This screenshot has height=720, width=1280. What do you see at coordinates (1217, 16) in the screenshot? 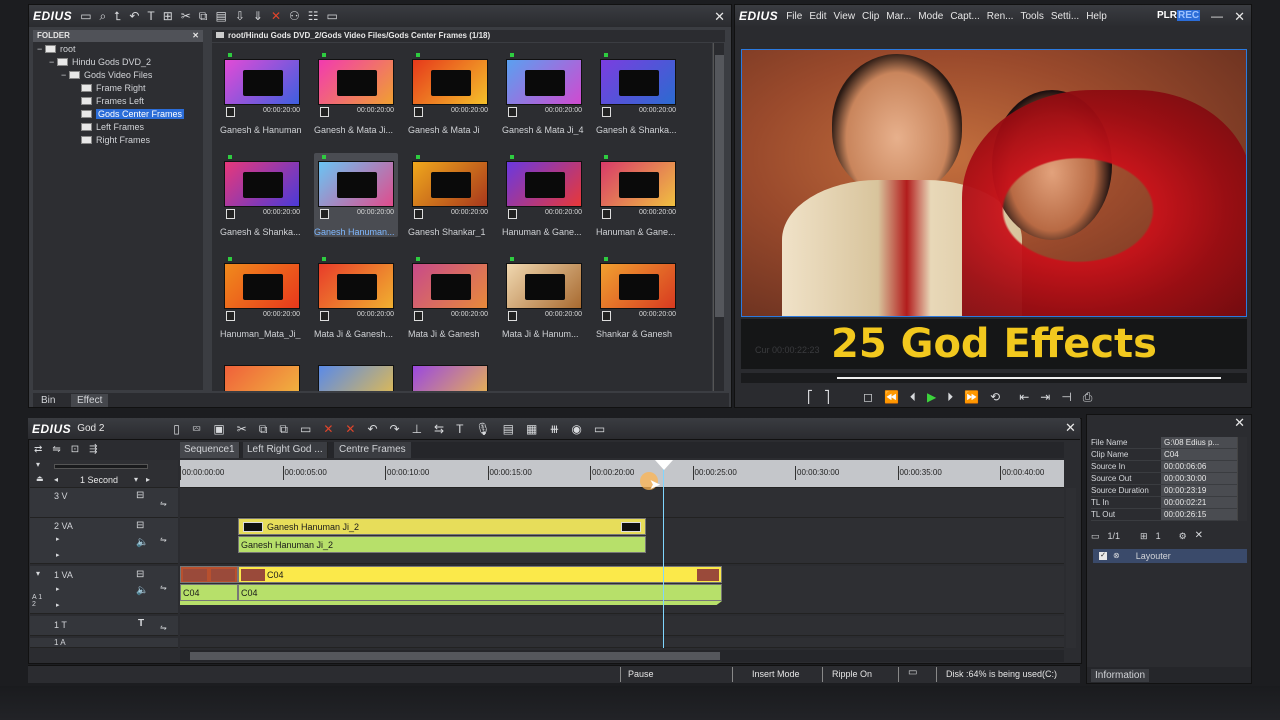
I see `minimize-icon: —` at bounding box center [1217, 16].